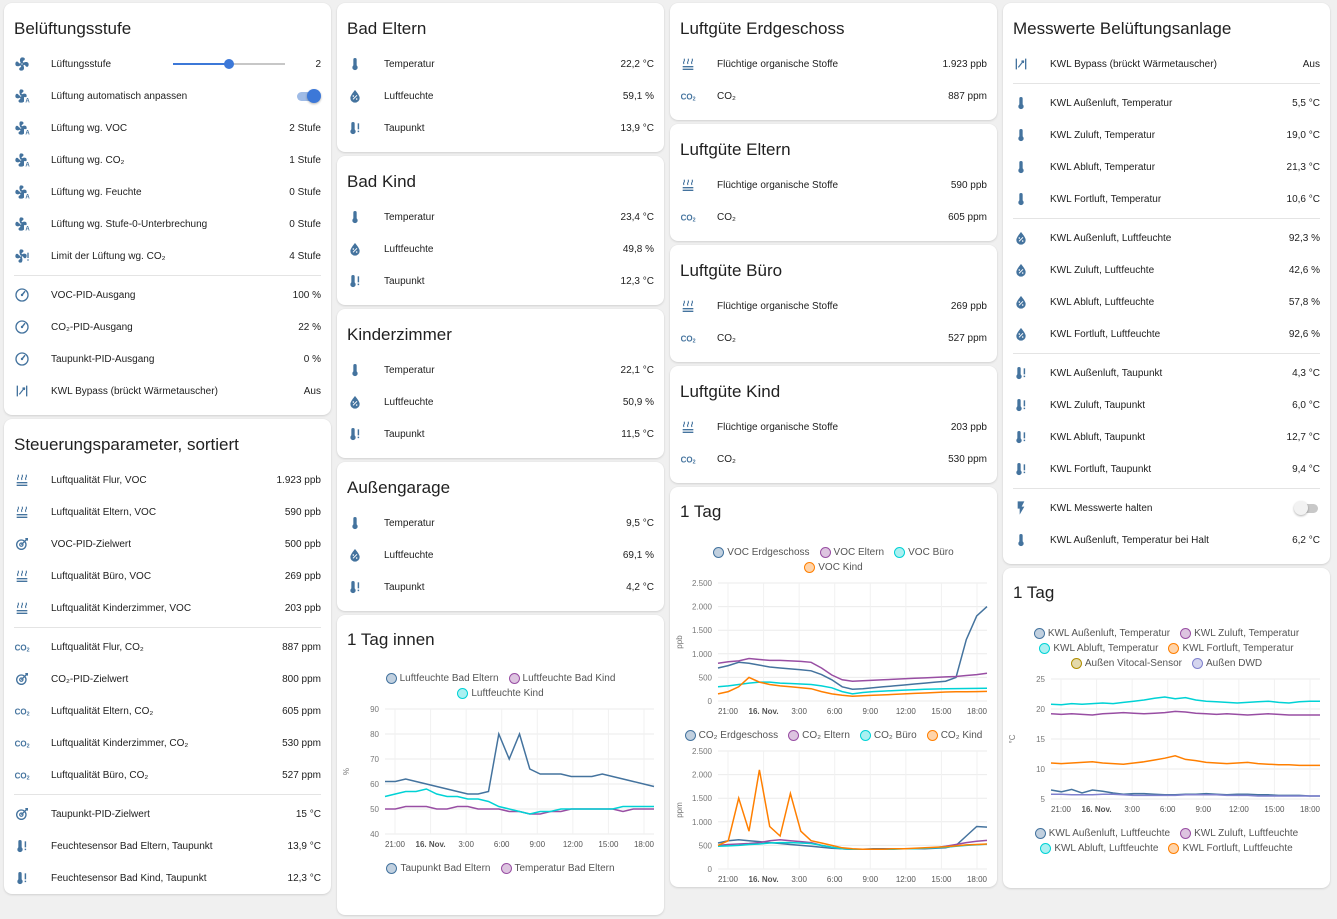 This screenshot has width=1337, height=919. What do you see at coordinates (1166, 199) in the screenshot?
I see `entity-row: KWL Fortluft, Temperatur 10,6 °C` at bounding box center [1166, 199].